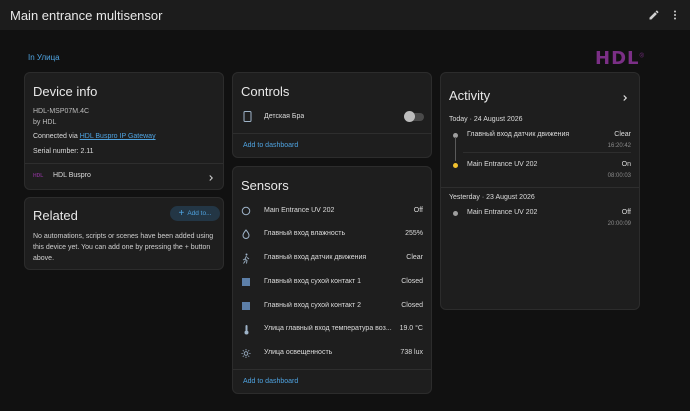 The height and width of the screenshot is (411, 690). What do you see at coordinates (622, 134) in the screenshot?
I see `event-state: Clear` at bounding box center [622, 134].